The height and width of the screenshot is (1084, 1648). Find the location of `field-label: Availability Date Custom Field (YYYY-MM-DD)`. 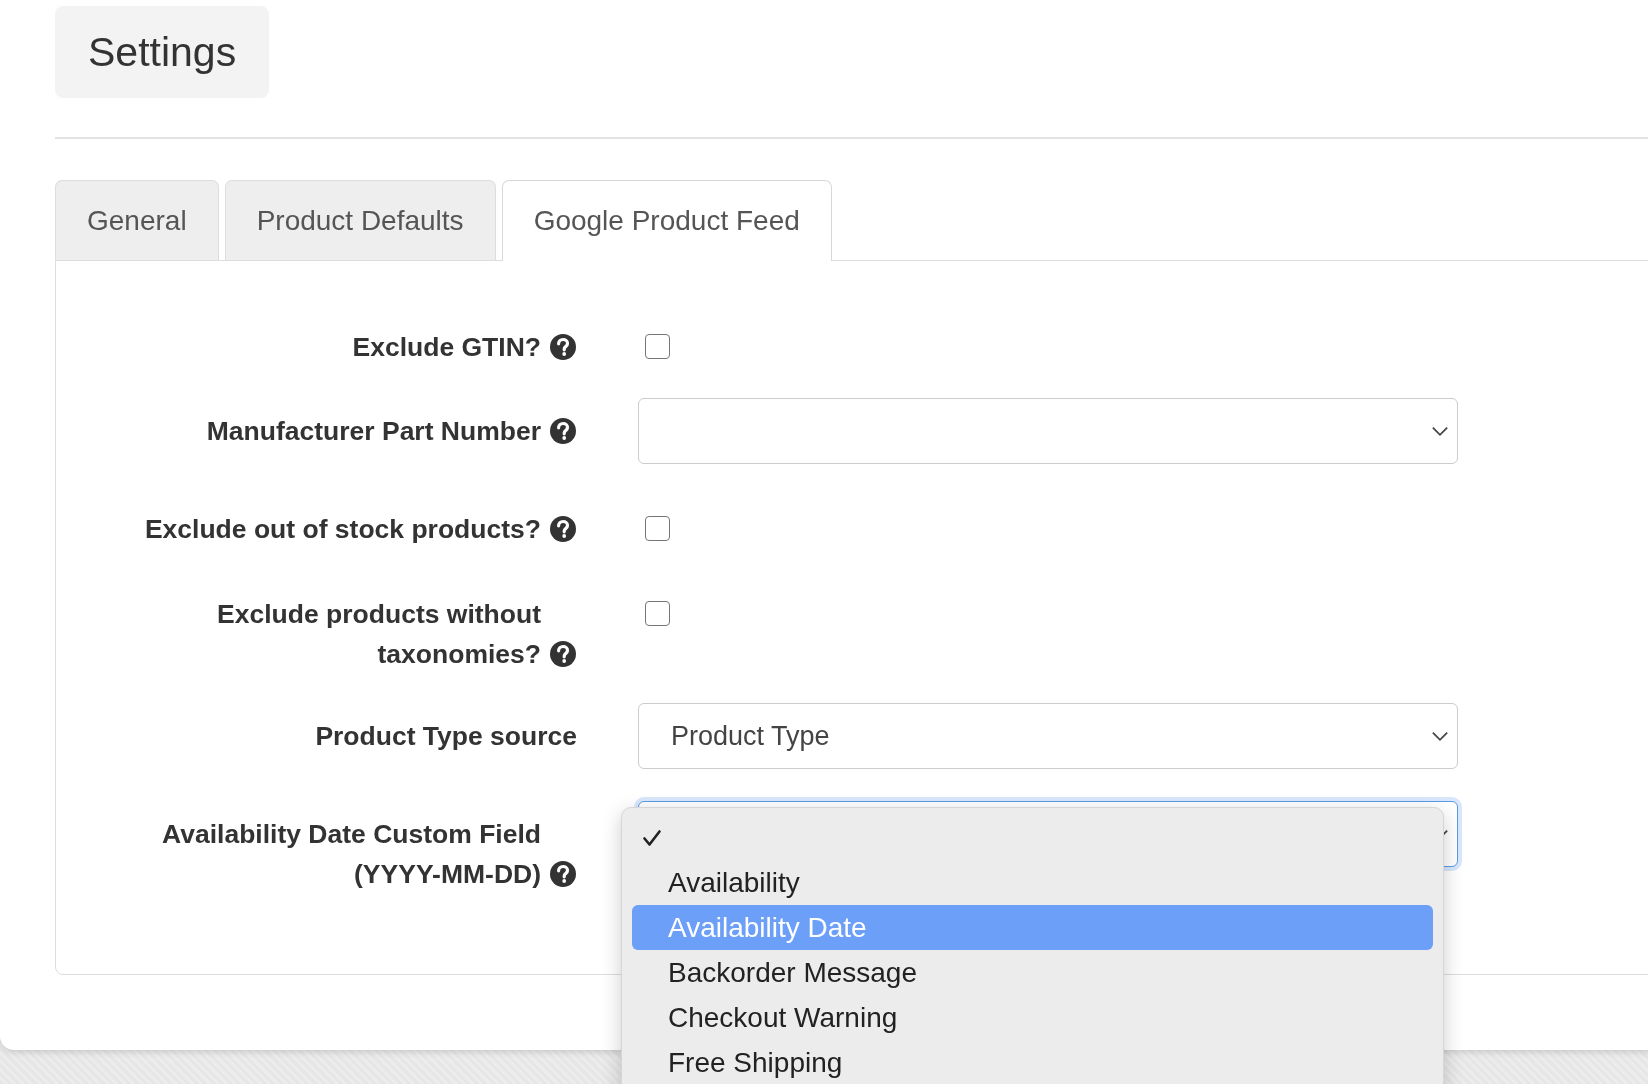

field-label: Availability Date Custom Field (YYYY-MM-DD) is located at coordinates (351, 854).